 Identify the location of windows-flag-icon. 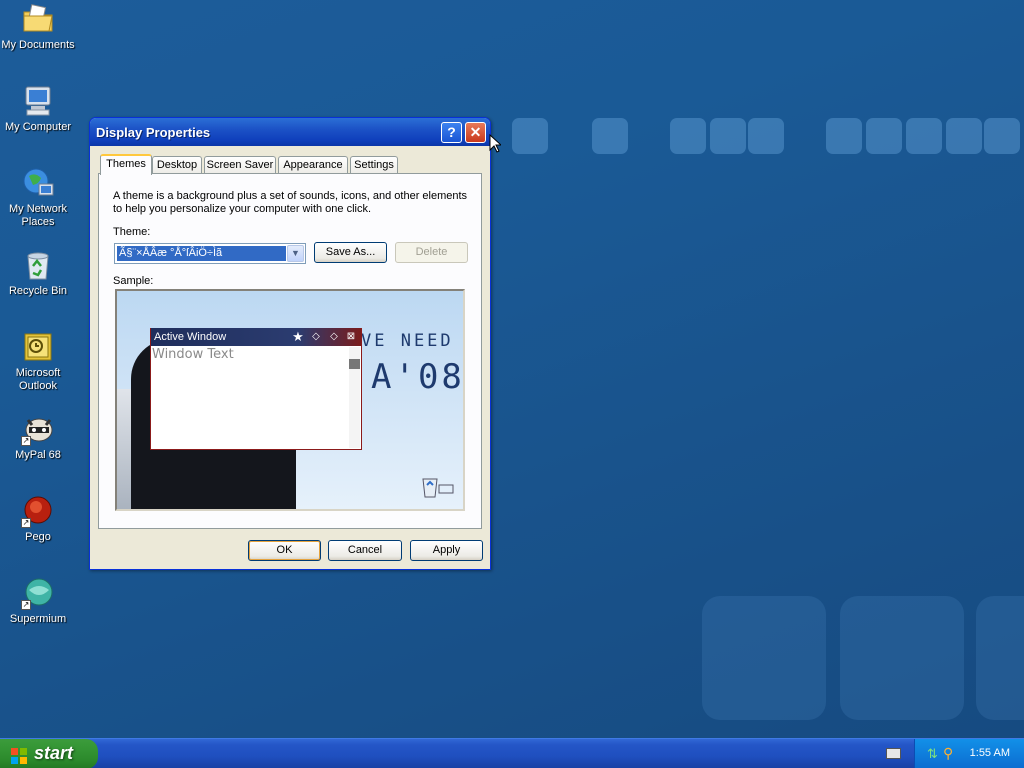
(19, 754).